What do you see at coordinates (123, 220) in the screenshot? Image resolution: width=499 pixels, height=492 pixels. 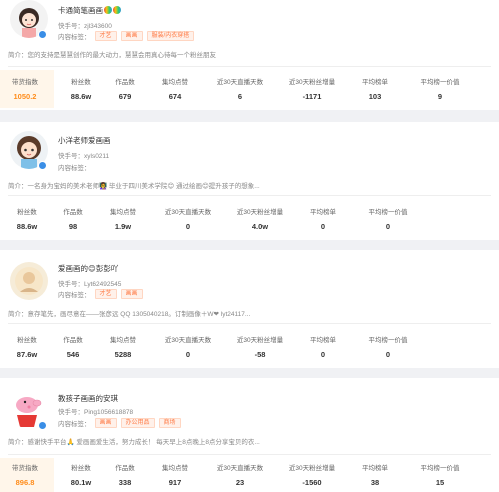 I see `stat-avg-likes: 集均点赞 1.9w` at bounding box center [123, 220].